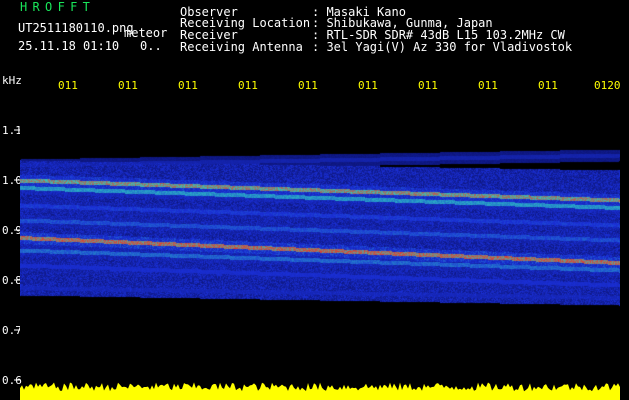 Image resolution: width=629 pixels, height=400 pixels. What do you see at coordinates (76, 28) in the screenshot?
I see `filename-label: UT2511180110.png` at bounding box center [76, 28].